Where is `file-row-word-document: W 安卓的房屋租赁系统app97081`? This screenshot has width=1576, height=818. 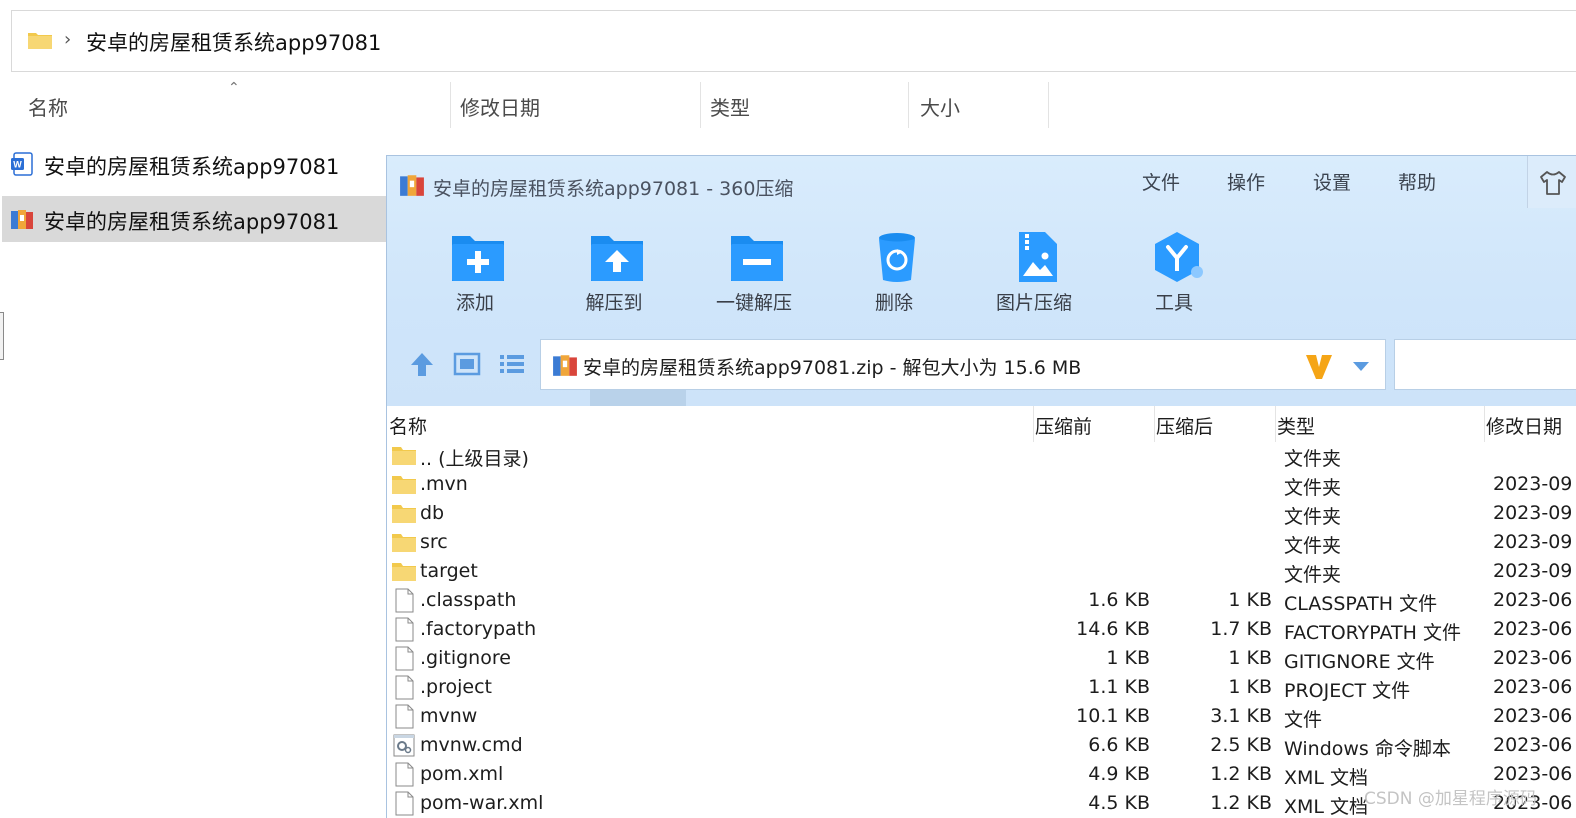 file-row-word-document: W 安卓的房屋租赁系统app97081 is located at coordinates (194, 164).